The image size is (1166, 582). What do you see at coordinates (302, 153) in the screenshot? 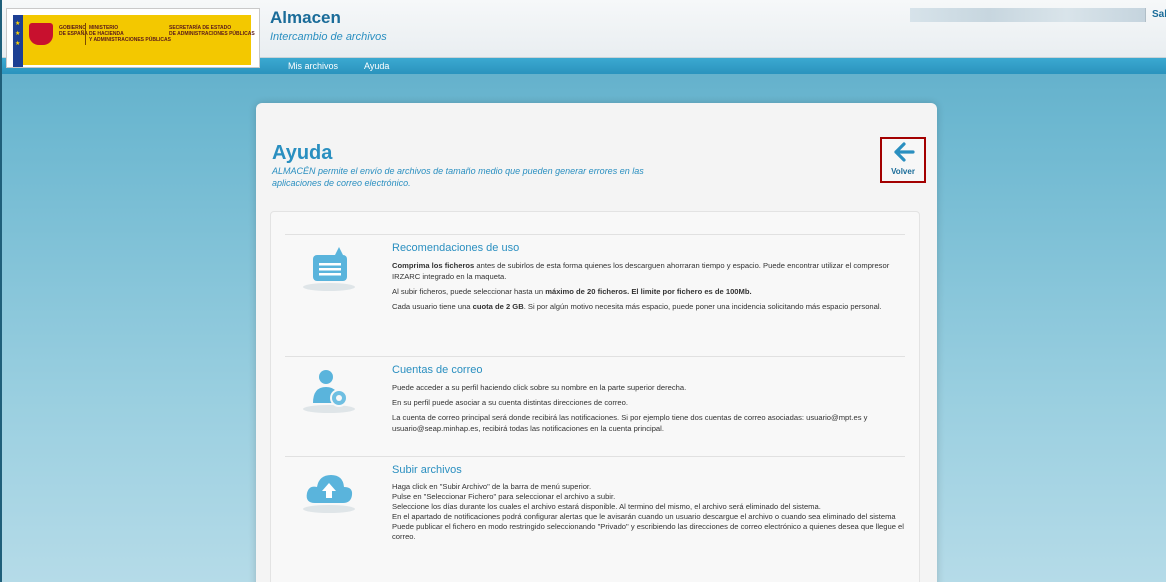
I see `page-title: Ayuda` at bounding box center [302, 153].